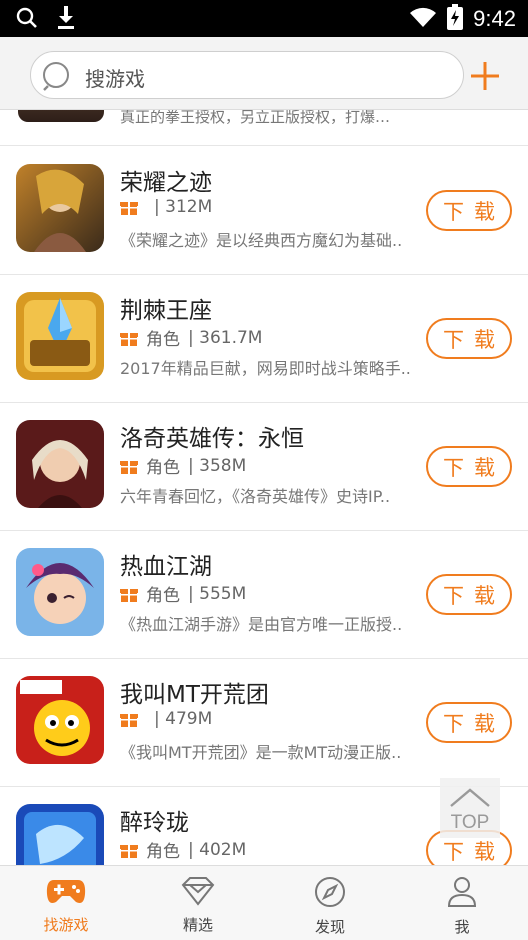 The width and height of the screenshot is (528, 940). I want to click on game-name: 醉玲珑, so click(154, 823).